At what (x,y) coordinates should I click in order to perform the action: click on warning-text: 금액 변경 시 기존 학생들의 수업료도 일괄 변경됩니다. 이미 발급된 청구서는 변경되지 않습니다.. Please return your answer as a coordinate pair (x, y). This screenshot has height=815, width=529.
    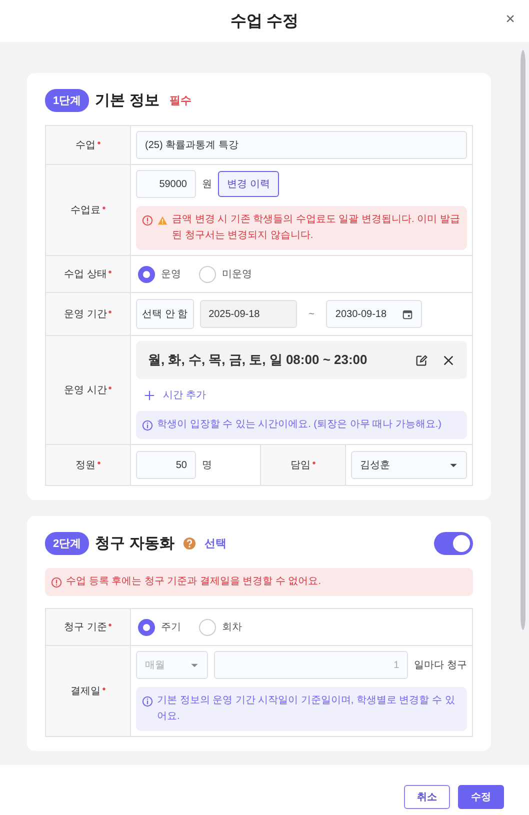
    Looking at the image, I should click on (316, 228).